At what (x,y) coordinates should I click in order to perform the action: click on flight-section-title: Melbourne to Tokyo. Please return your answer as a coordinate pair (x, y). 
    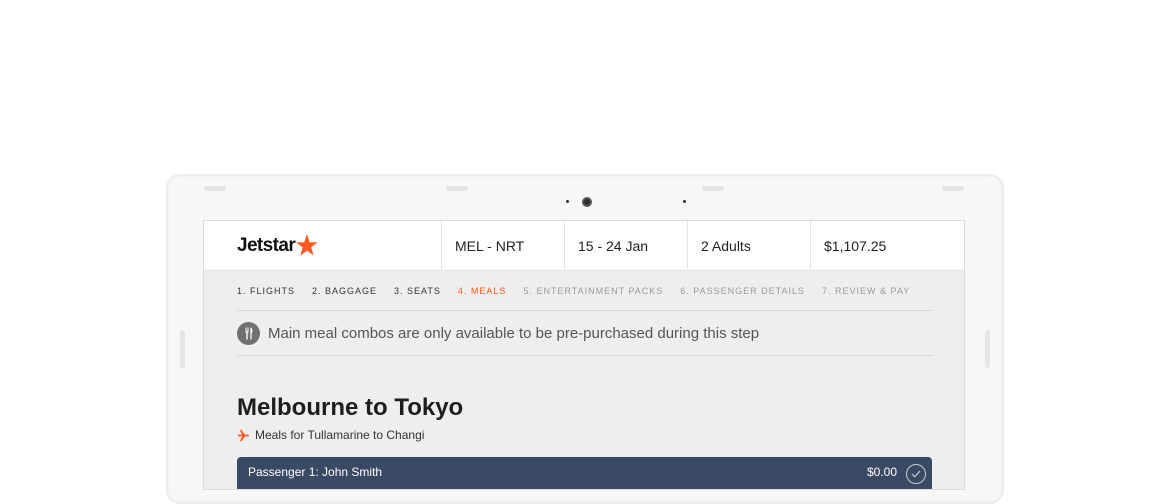
    Looking at the image, I should click on (350, 407).